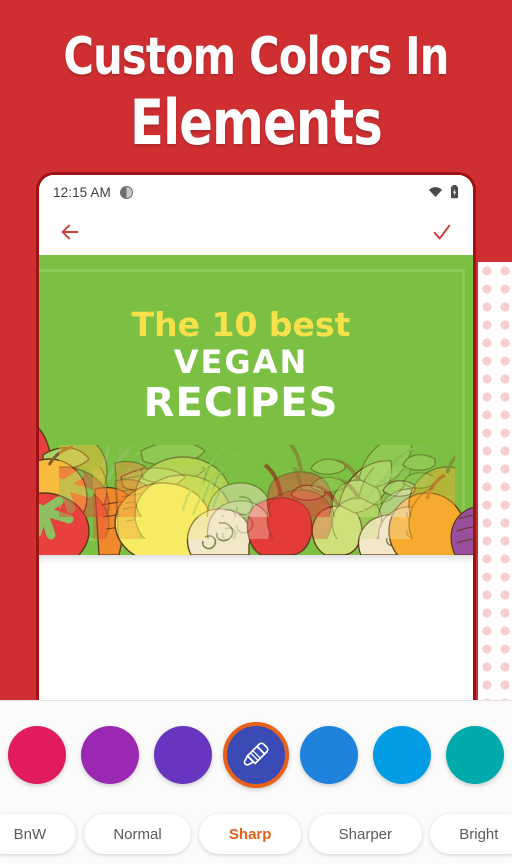 Image resolution: width=512 pixels, height=864 pixels. Describe the element at coordinates (435, 192) in the screenshot. I see `wifi-icon` at that location.